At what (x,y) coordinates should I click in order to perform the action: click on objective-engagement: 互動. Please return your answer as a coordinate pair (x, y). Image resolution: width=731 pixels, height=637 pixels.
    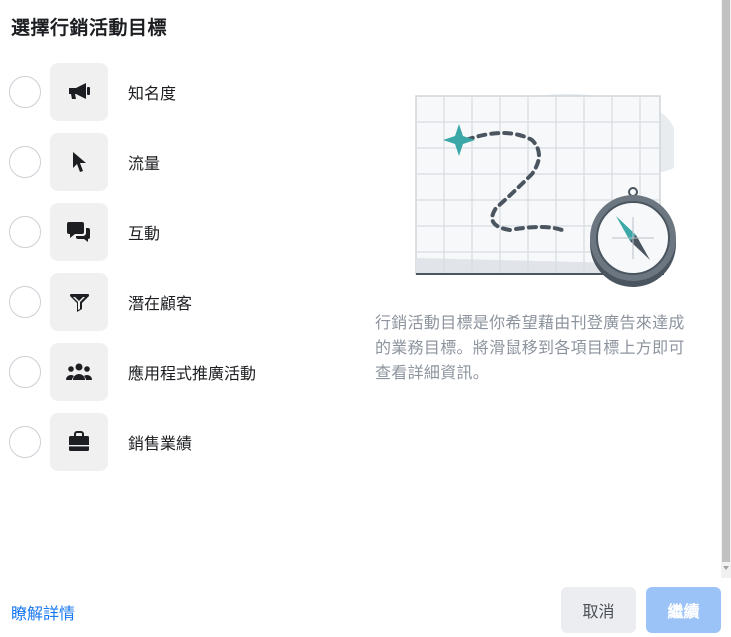
    Looking at the image, I should click on (165, 232).